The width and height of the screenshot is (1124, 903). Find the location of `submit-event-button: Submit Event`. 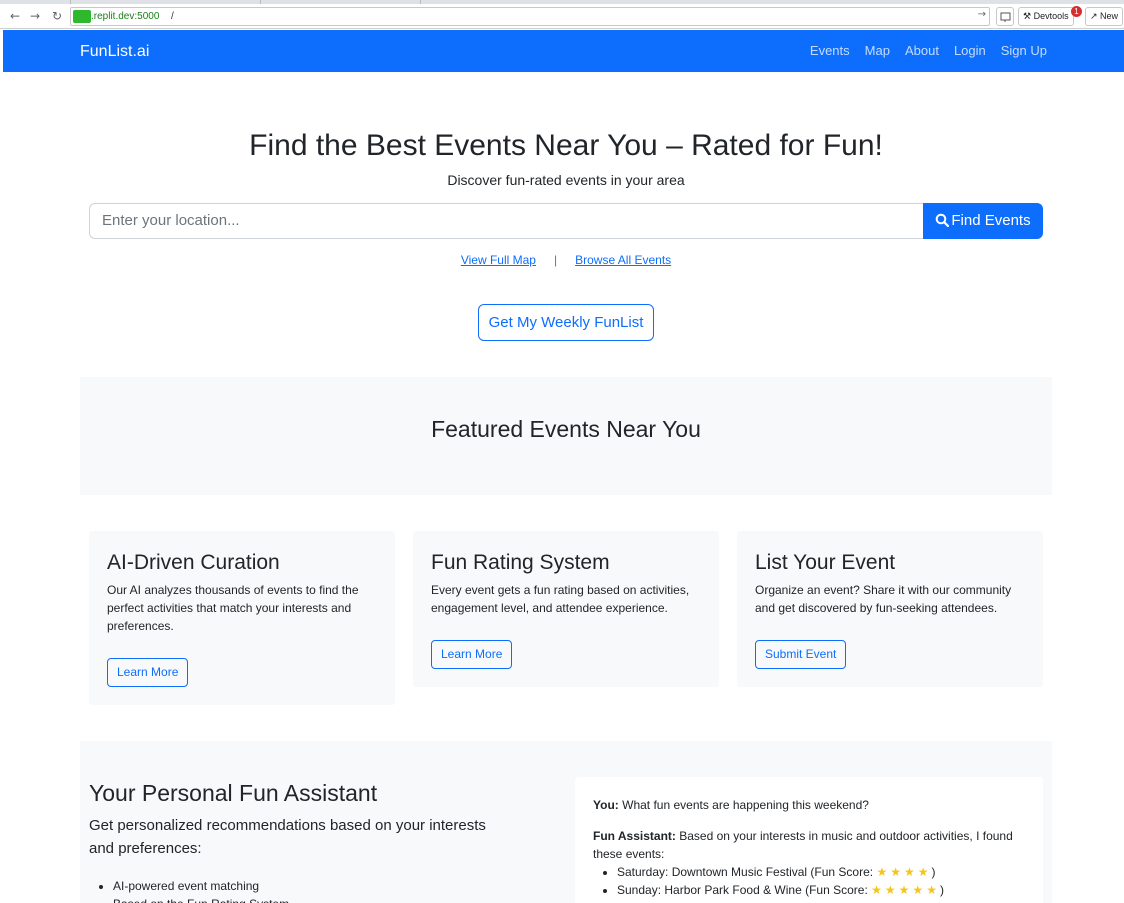

submit-event-button: Submit Event is located at coordinates (801, 654).